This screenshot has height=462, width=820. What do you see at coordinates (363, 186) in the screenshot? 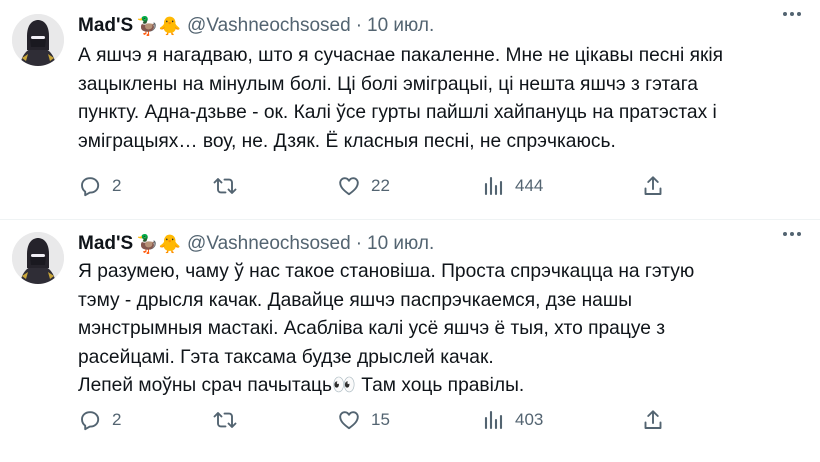
I see `like-button: 22` at bounding box center [363, 186].